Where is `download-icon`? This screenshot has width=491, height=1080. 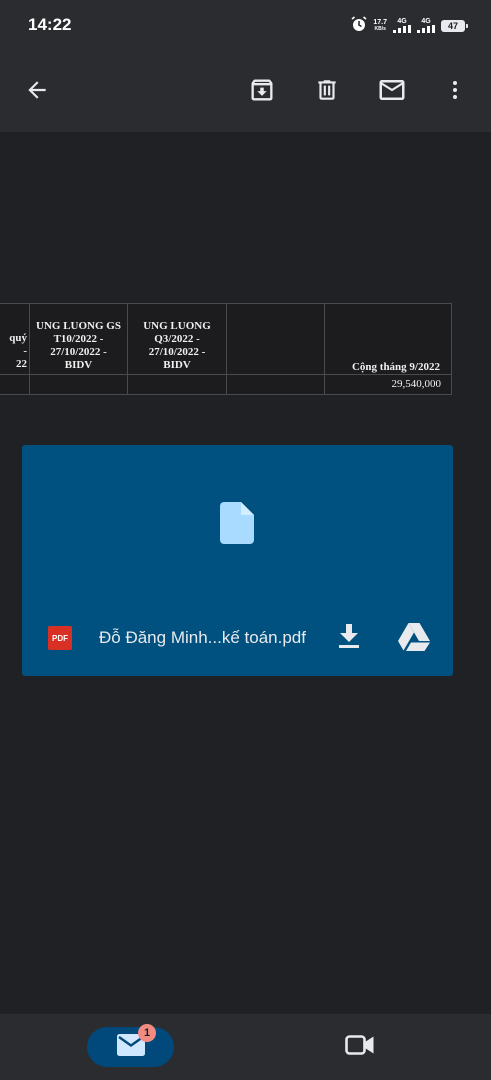 download-icon is located at coordinates (349, 638).